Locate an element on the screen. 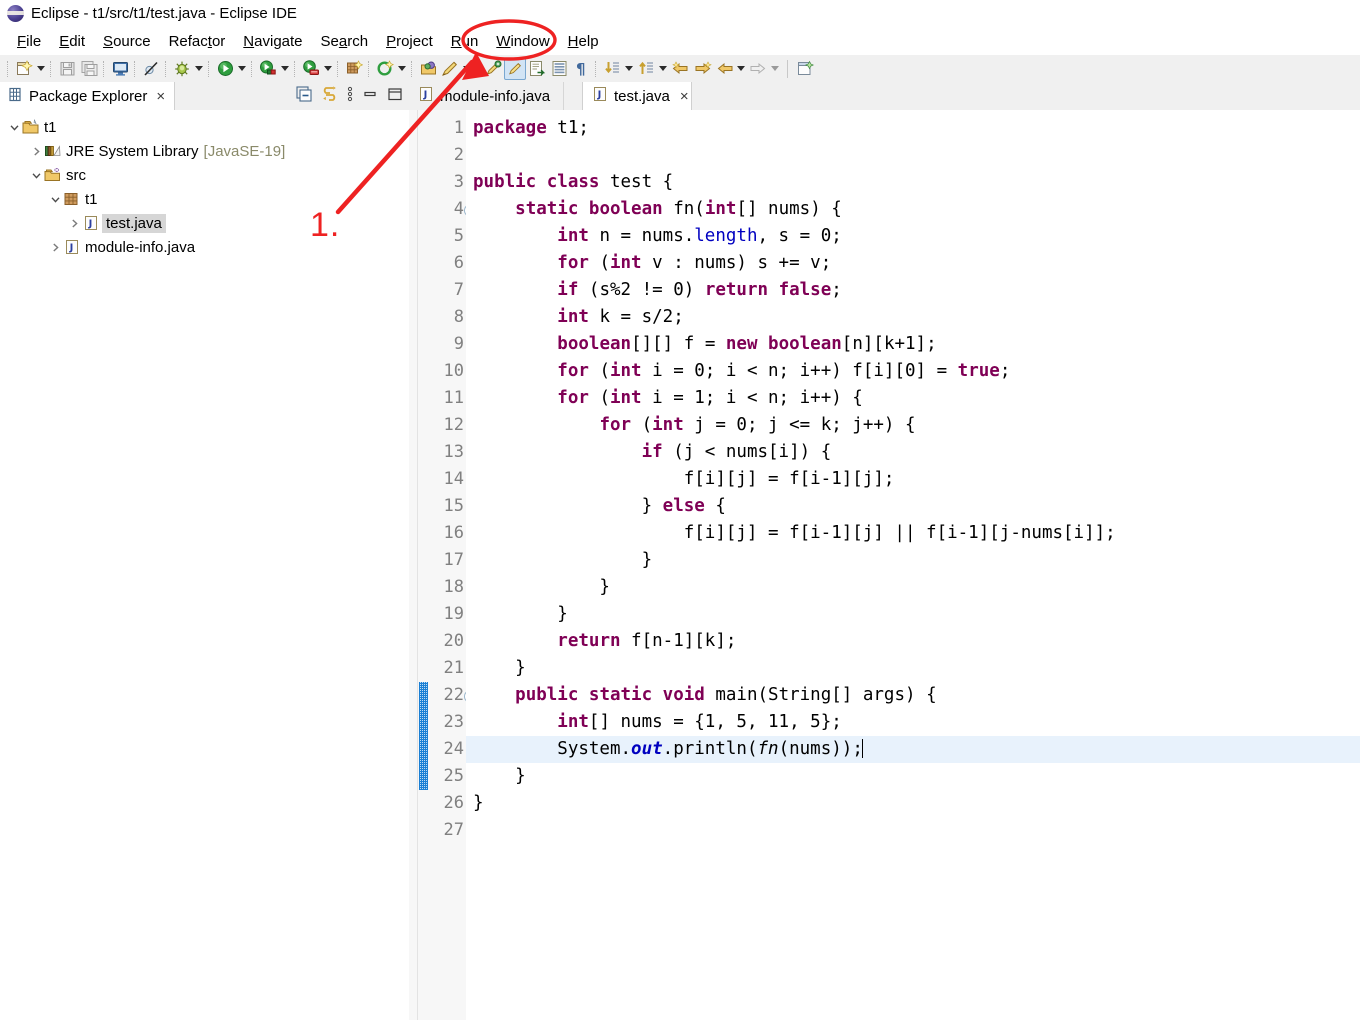 This screenshot has width=1360, height=1020. code-line: public class test { is located at coordinates (913, 182).